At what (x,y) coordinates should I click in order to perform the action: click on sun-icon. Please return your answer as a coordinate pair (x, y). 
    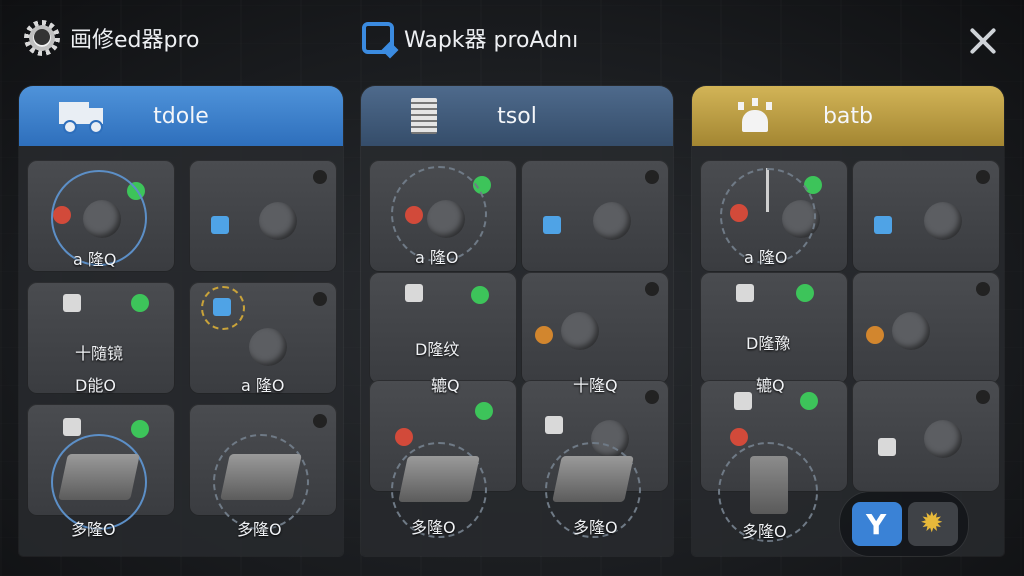
    Looking at the image, I should click on (933, 524).